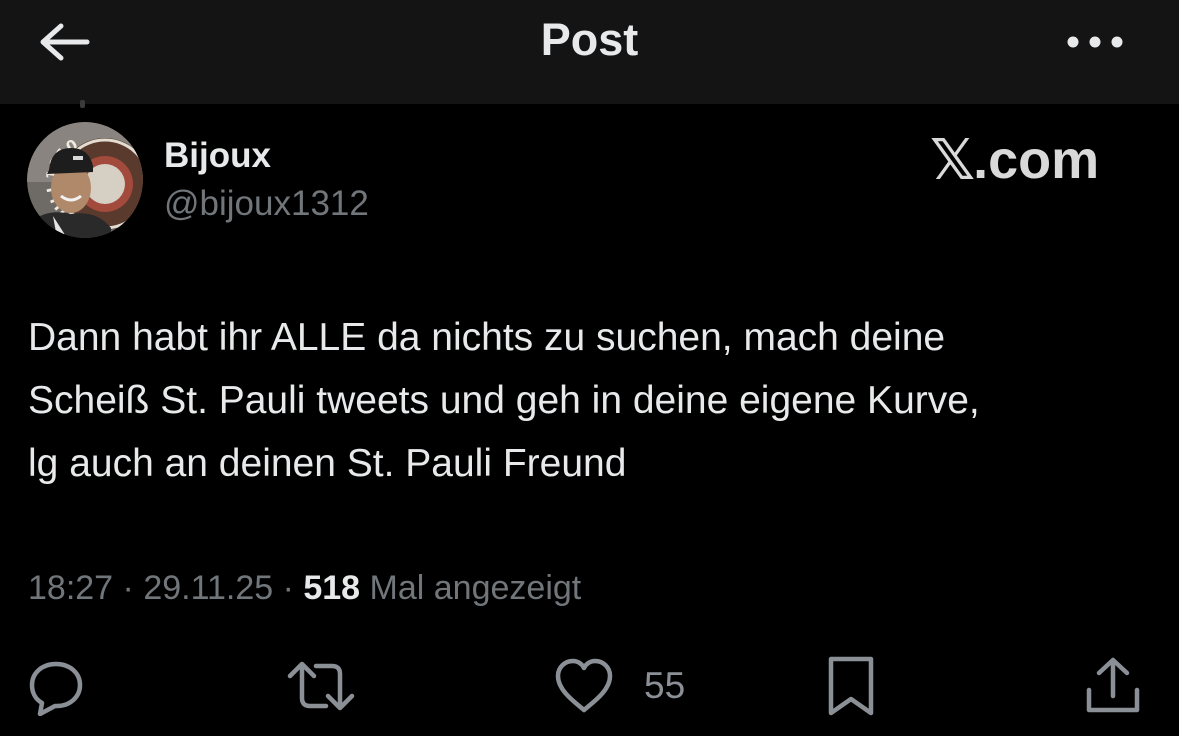 This screenshot has height=736, width=1179. Describe the element at coordinates (1036, 160) in the screenshot. I see `watermark-domain: .com` at that location.